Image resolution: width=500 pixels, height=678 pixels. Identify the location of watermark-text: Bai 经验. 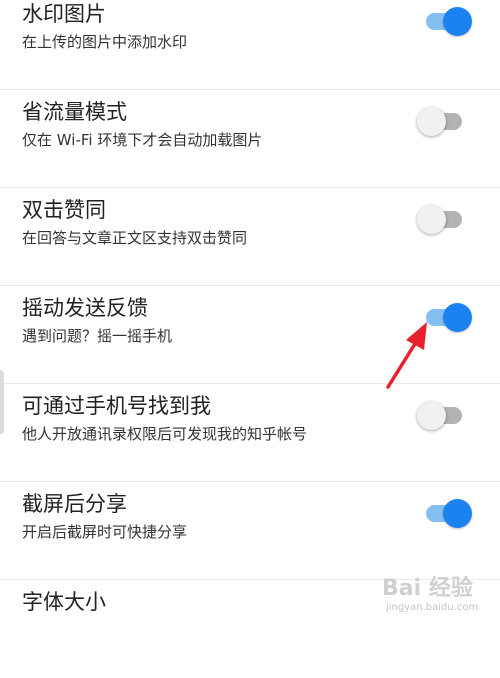
(427, 588).